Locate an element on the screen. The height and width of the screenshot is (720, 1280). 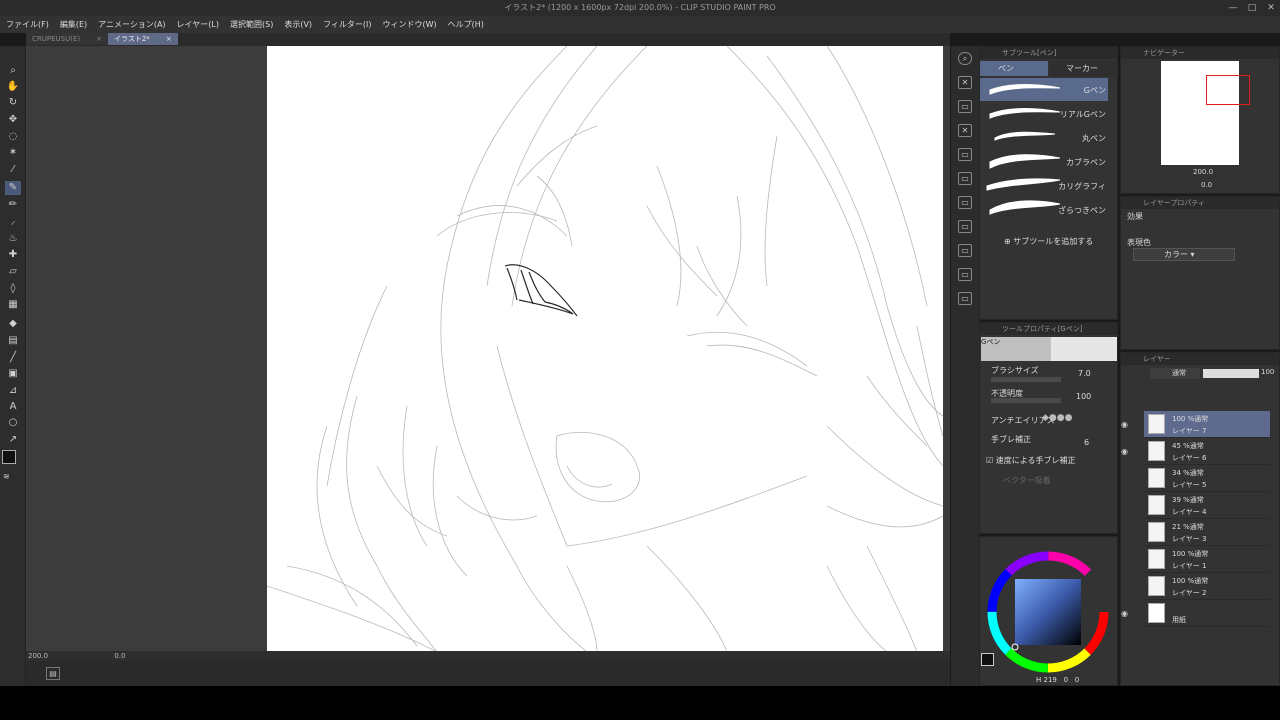
layer-property-panel: レイヤープロパティ 効果 表現色 カラー ▾ is located at coordinates (1200, 273).